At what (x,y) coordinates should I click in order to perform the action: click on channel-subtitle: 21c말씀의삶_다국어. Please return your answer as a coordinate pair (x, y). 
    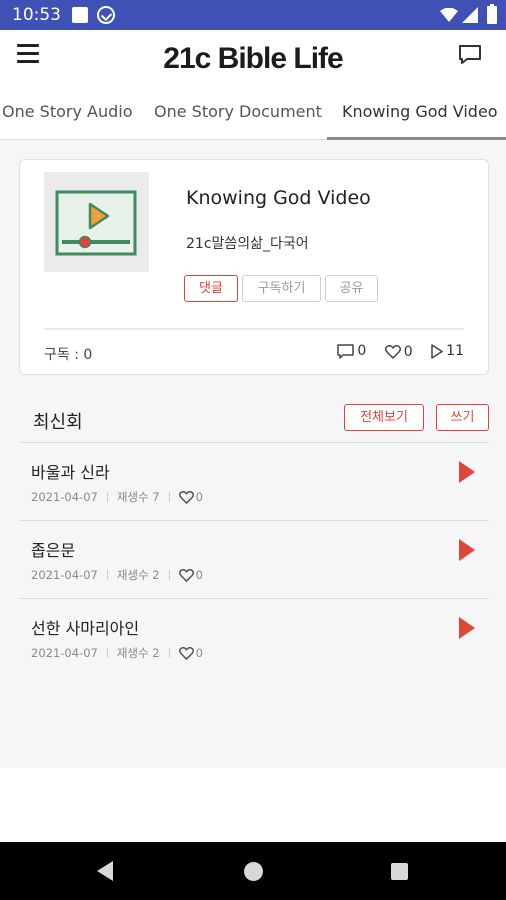
    Looking at the image, I should click on (247, 244).